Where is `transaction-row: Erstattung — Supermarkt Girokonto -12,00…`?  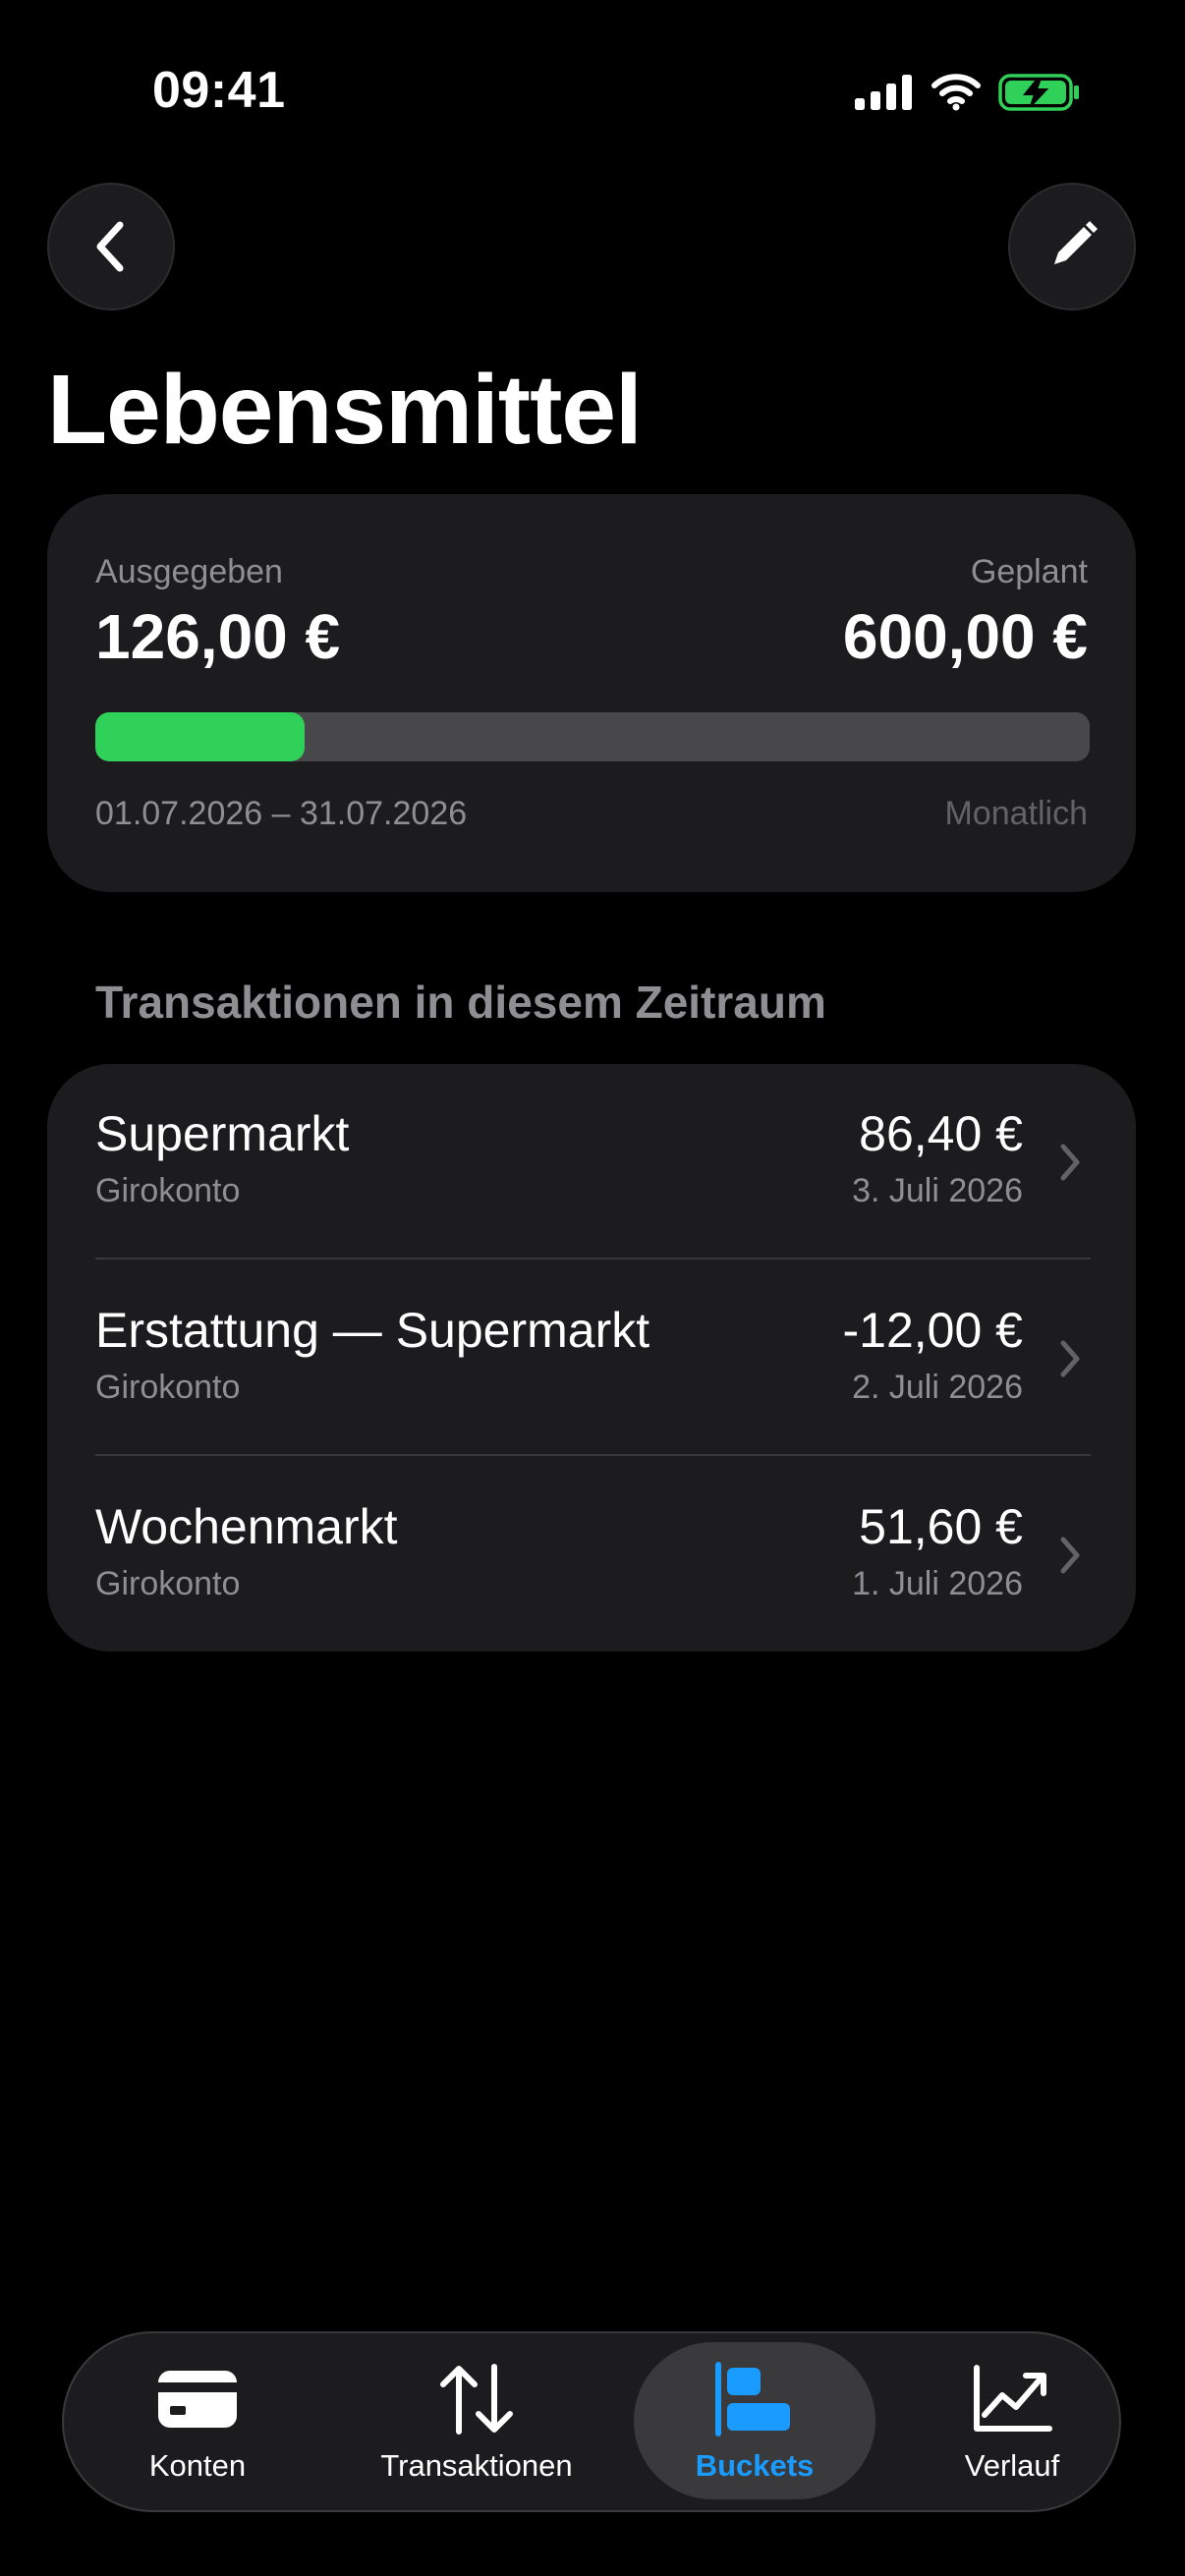 transaction-row: Erstattung — Supermarkt Girokonto -12,00… is located at coordinates (592, 1358).